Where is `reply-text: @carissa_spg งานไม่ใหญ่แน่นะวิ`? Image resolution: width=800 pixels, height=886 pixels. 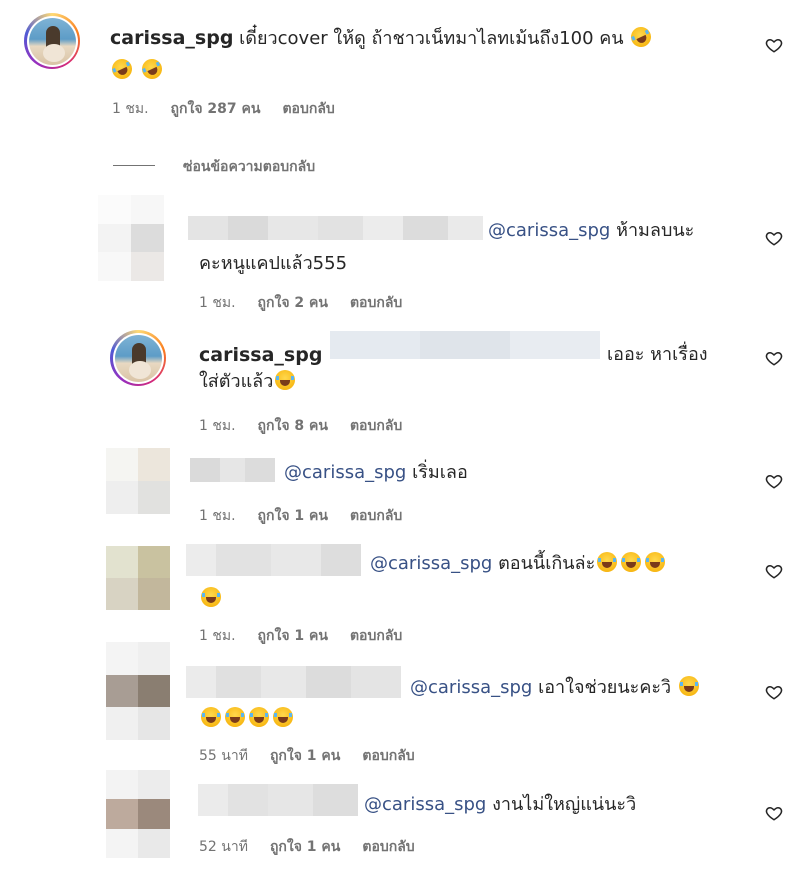
reply-text: @carissa_spg งานไม่ใหญ่แน่นะวิ is located at coordinates (500, 804).